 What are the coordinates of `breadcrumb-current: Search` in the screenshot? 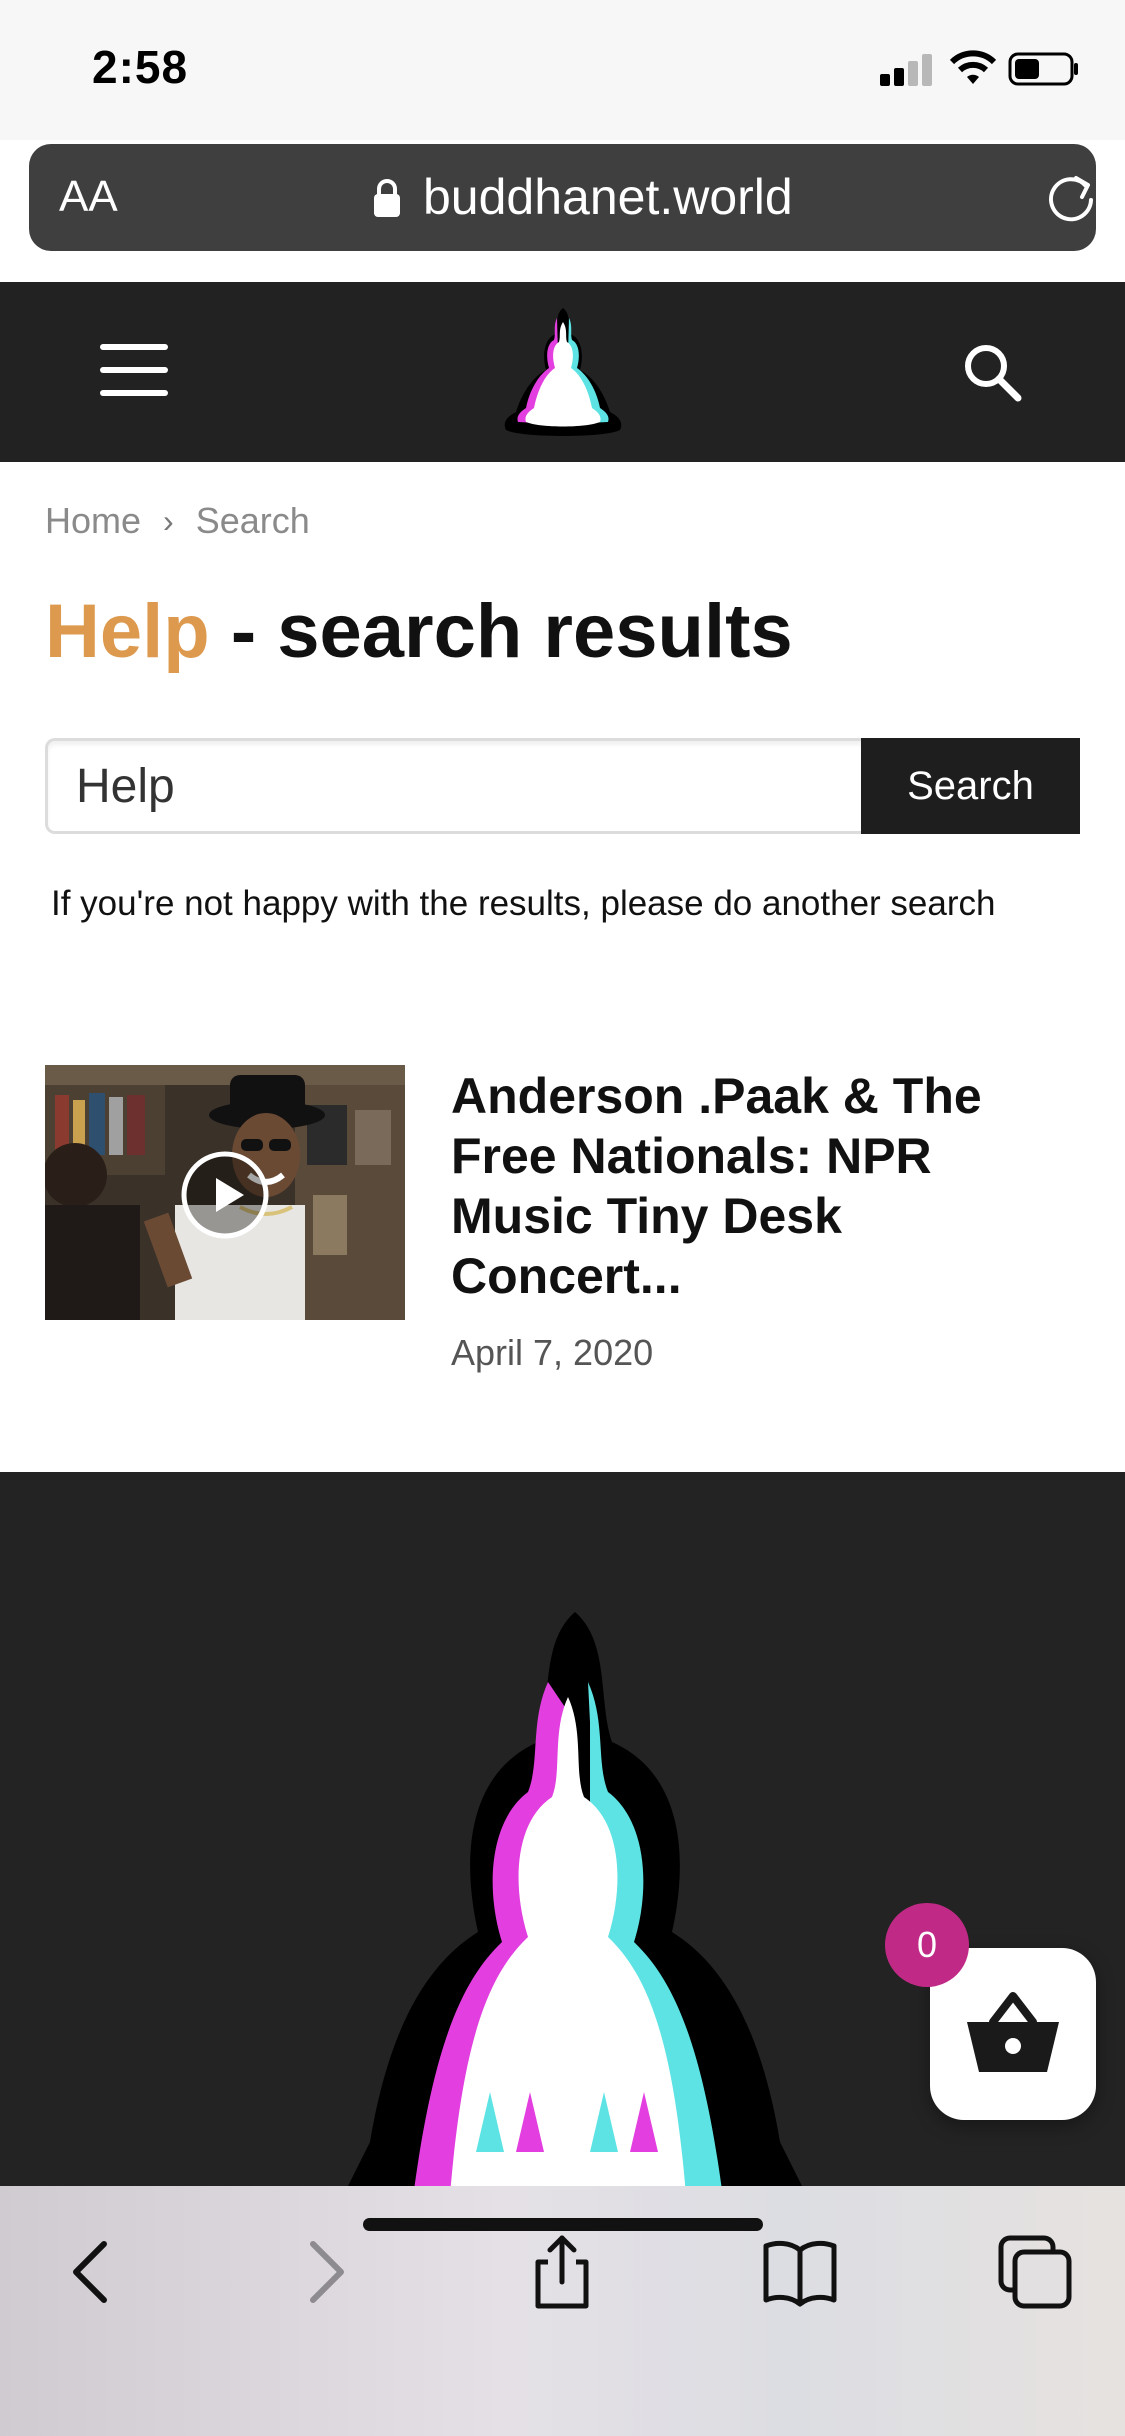 It's located at (252, 520).